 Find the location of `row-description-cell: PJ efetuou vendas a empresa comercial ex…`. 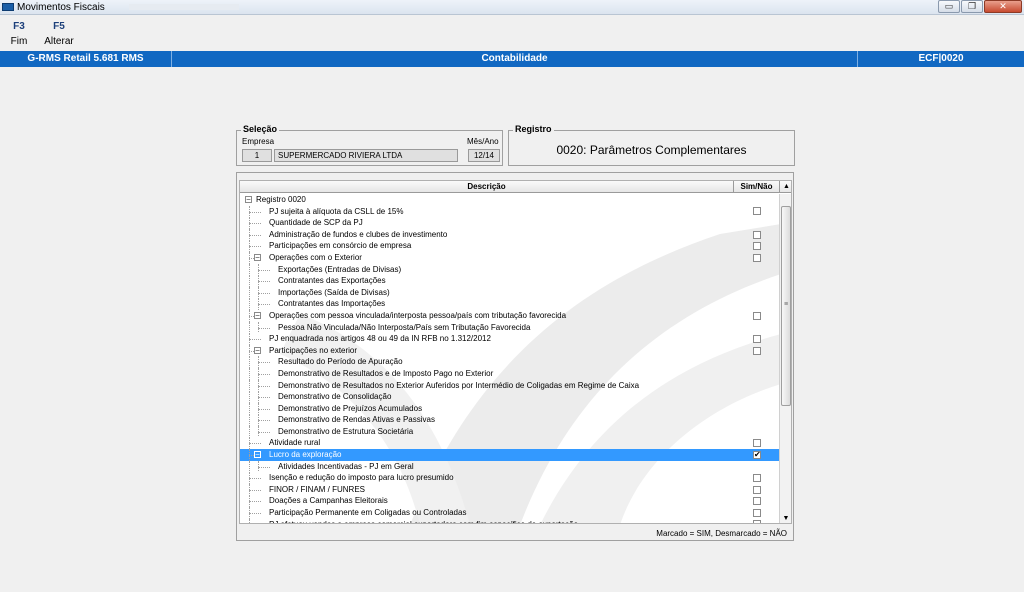

row-description-cell: PJ efetuou vendas a empresa comercial ex… is located at coordinates (487, 520).